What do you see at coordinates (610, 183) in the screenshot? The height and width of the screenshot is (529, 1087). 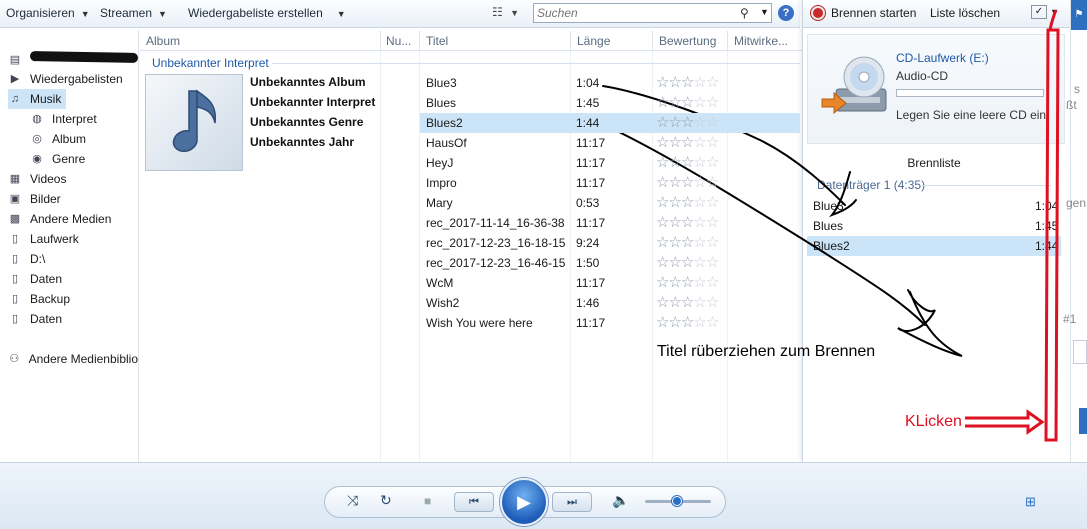 I see `track-row: Impro 11:17 ☆☆☆☆☆` at bounding box center [610, 183].